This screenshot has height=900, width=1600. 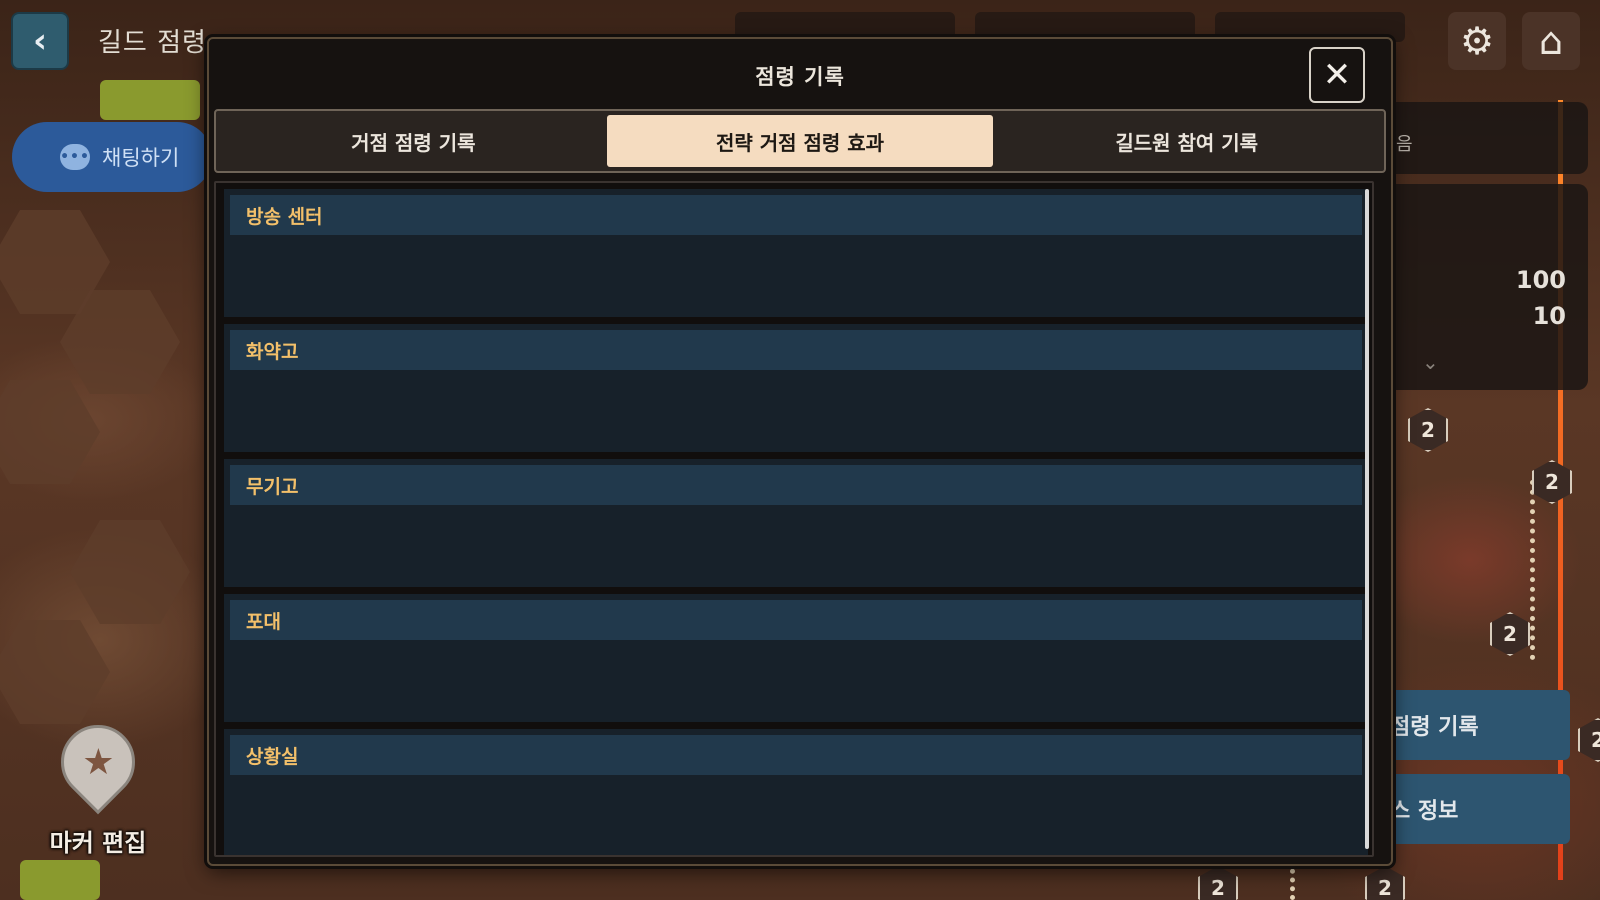 What do you see at coordinates (75, 157) in the screenshot?
I see `chat-bubble-icon: •••` at bounding box center [75, 157].